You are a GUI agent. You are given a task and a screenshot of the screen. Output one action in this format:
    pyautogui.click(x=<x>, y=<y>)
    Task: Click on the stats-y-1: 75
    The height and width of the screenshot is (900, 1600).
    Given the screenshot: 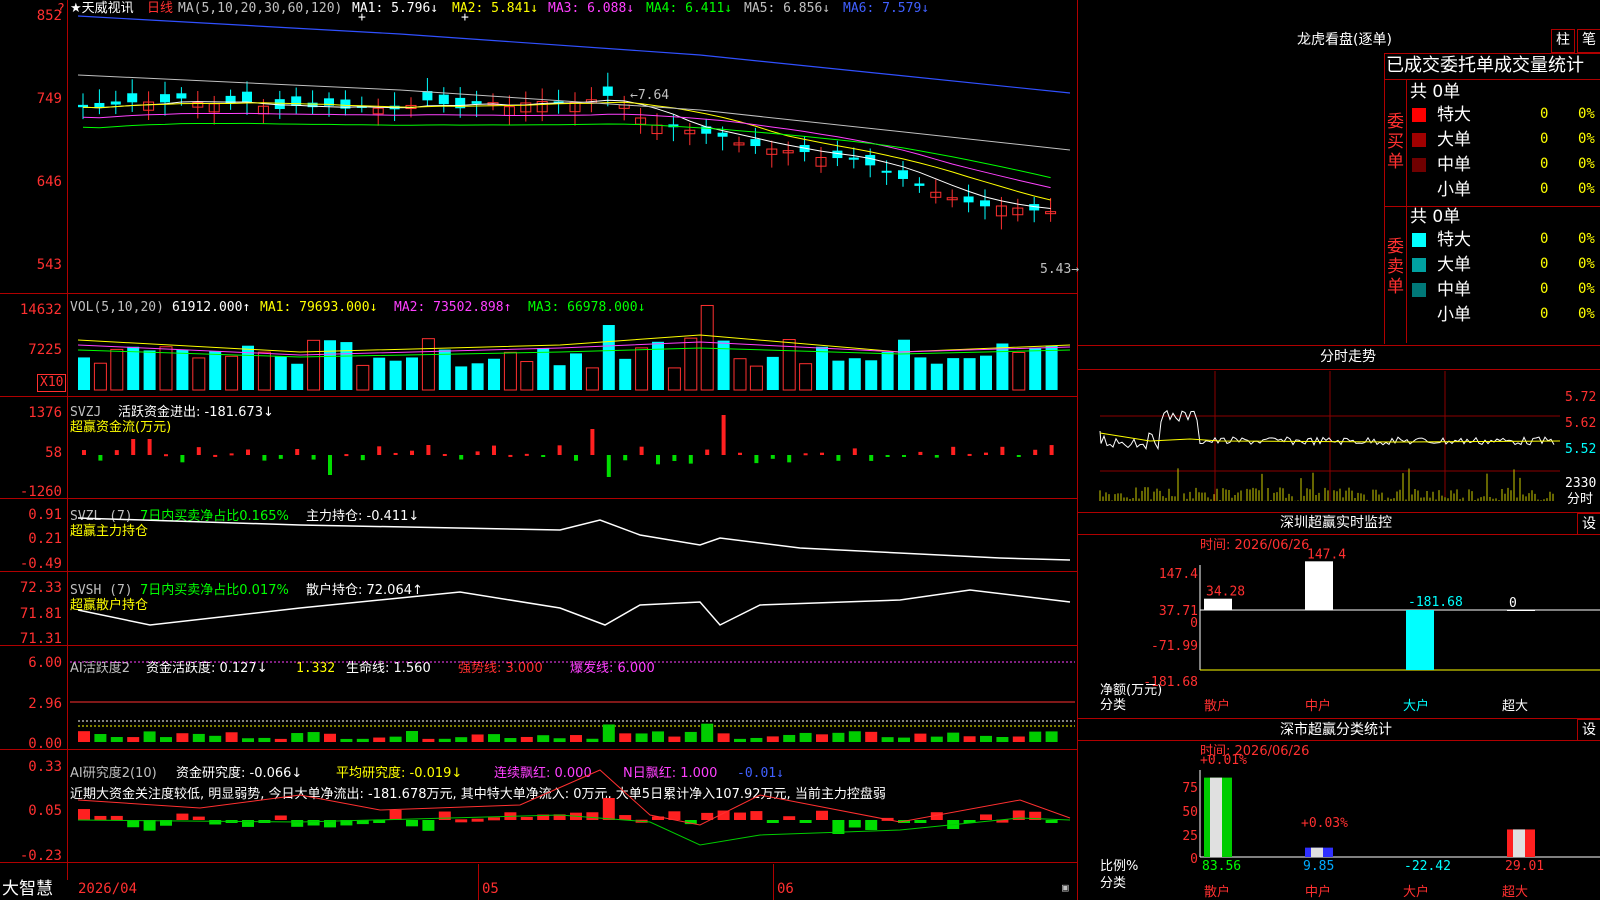 What is the action you would take?
    pyautogui.click(x=1190, y=788)
    